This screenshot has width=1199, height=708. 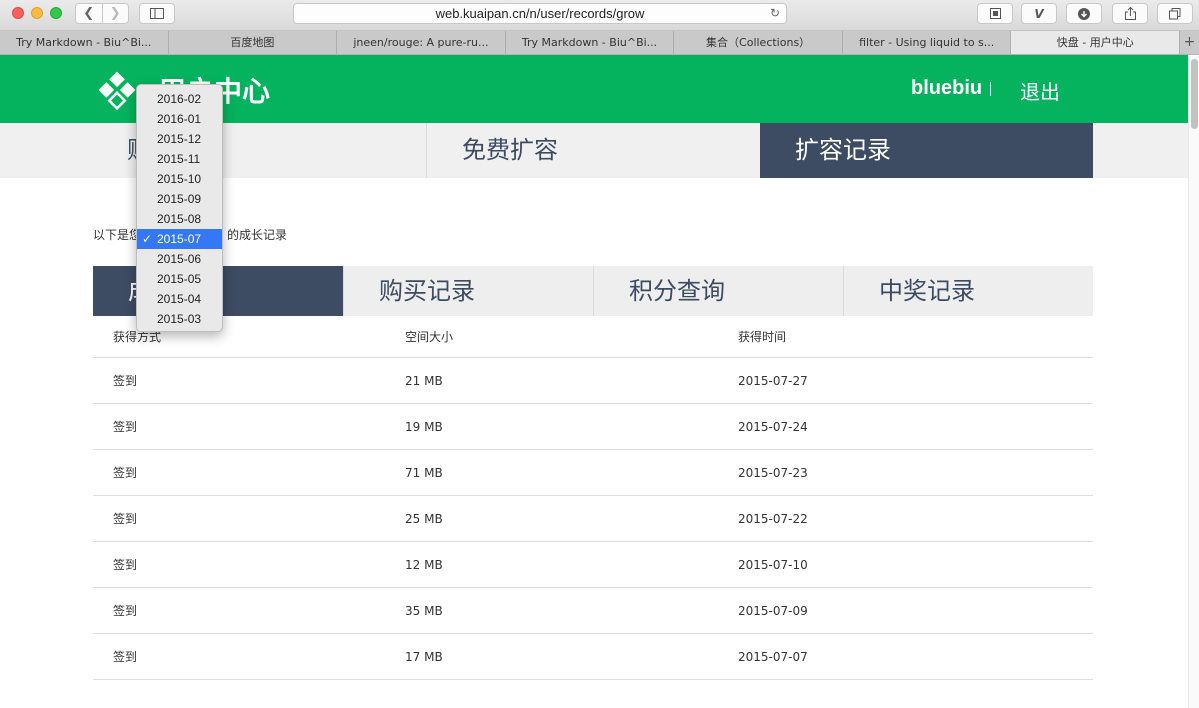 I want to click on address-bar: web.kuaipan.cn/n/user/records/grow ↻, so click(x=540, y=13).